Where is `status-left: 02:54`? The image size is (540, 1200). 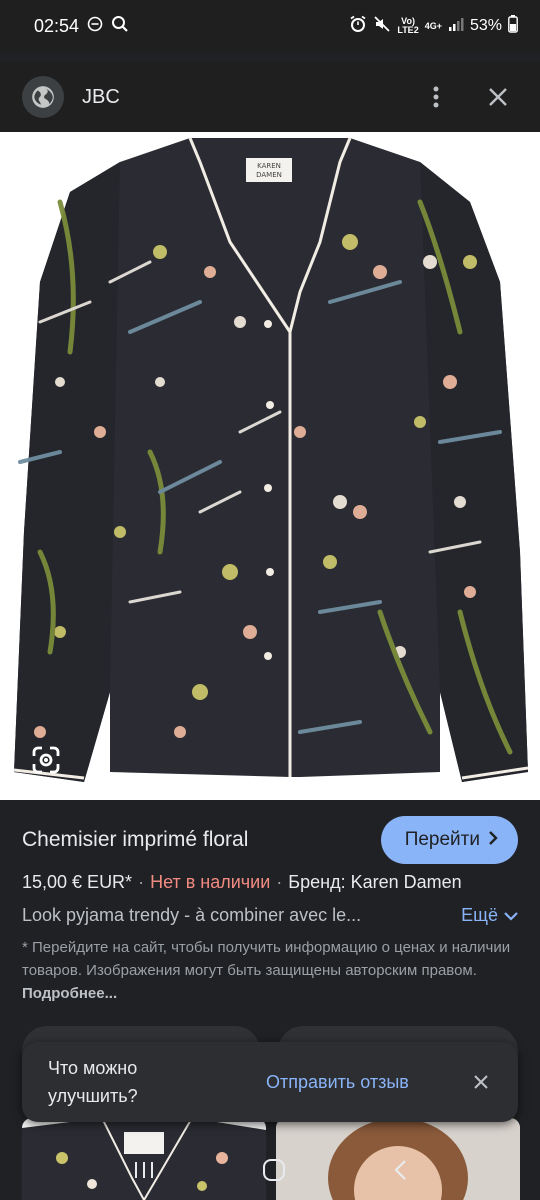 status-left: 02:54 is located at coordinates (81, 26).